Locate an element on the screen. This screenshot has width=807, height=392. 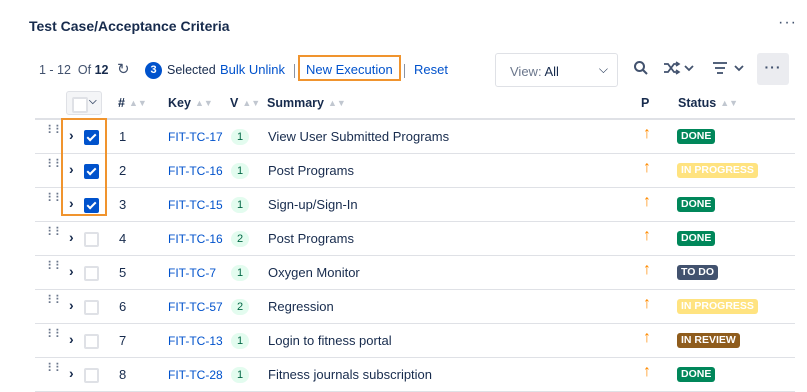
status-badge: IN REVIEW is located at coordinates (708, 340).